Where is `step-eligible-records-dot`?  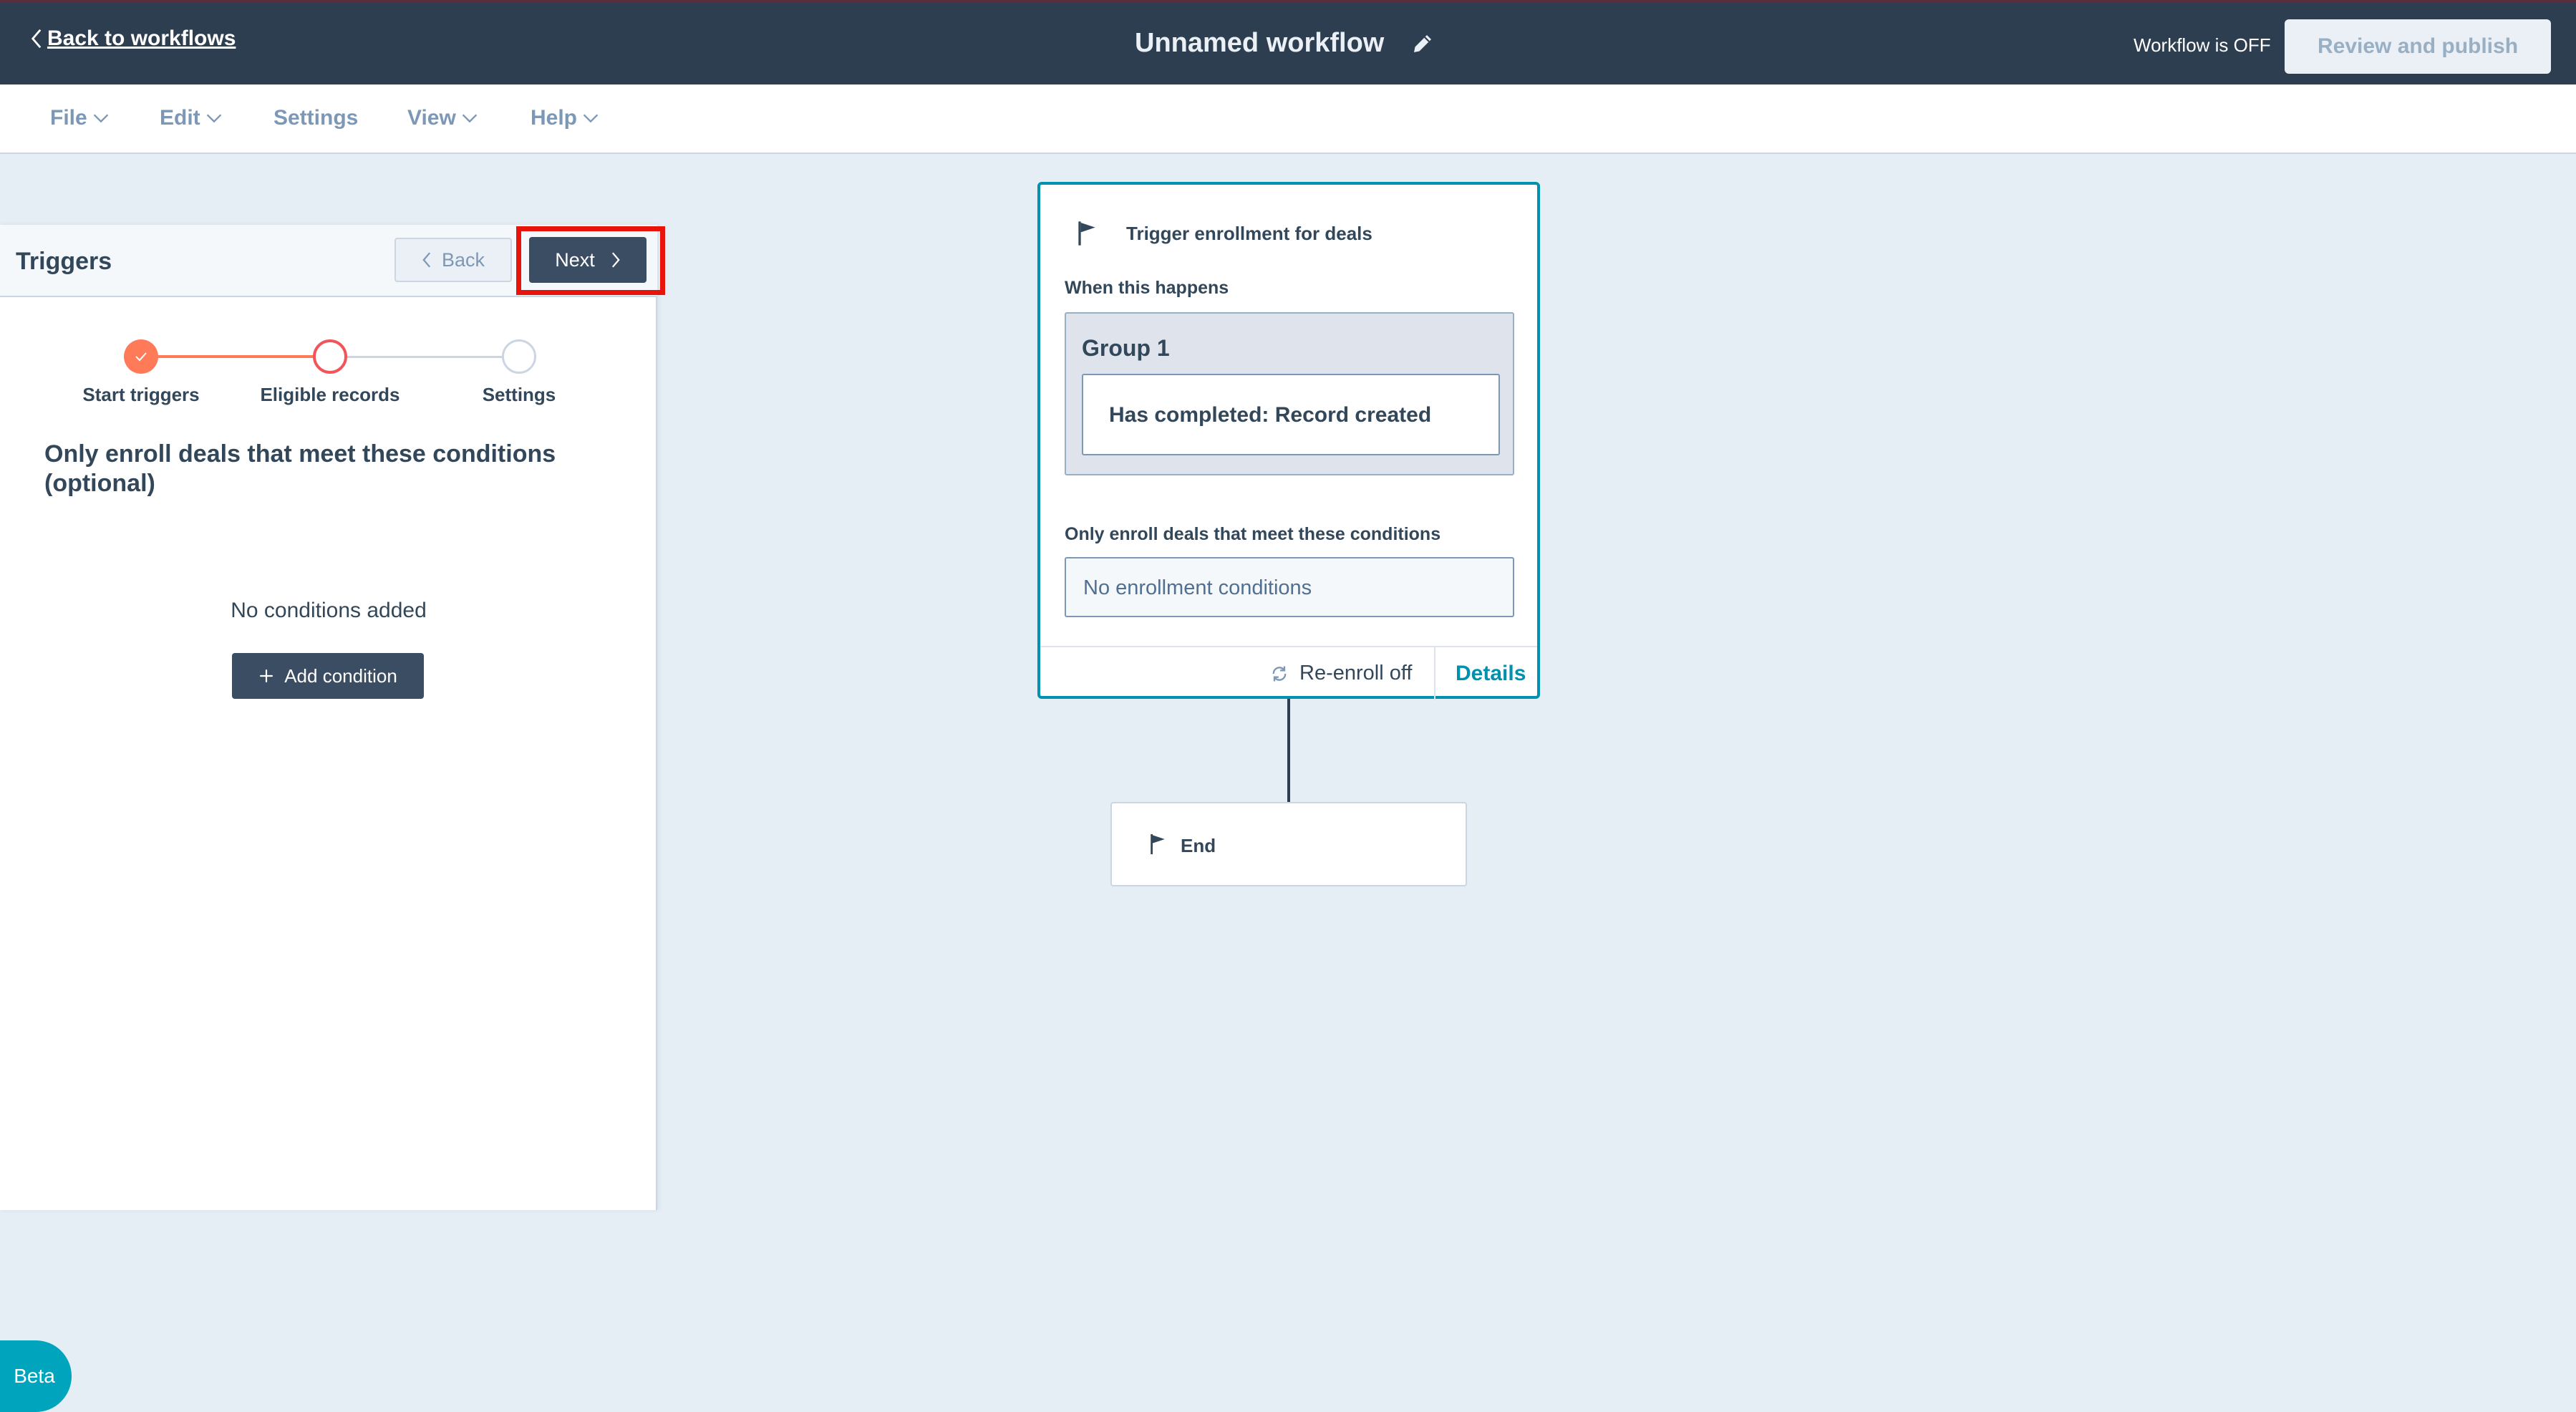
step-eligible-records-dot is located at coordinates (330, 356).